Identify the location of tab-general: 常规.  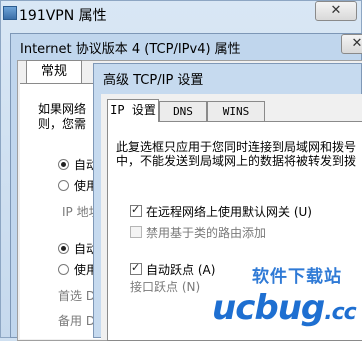
(54, 71).